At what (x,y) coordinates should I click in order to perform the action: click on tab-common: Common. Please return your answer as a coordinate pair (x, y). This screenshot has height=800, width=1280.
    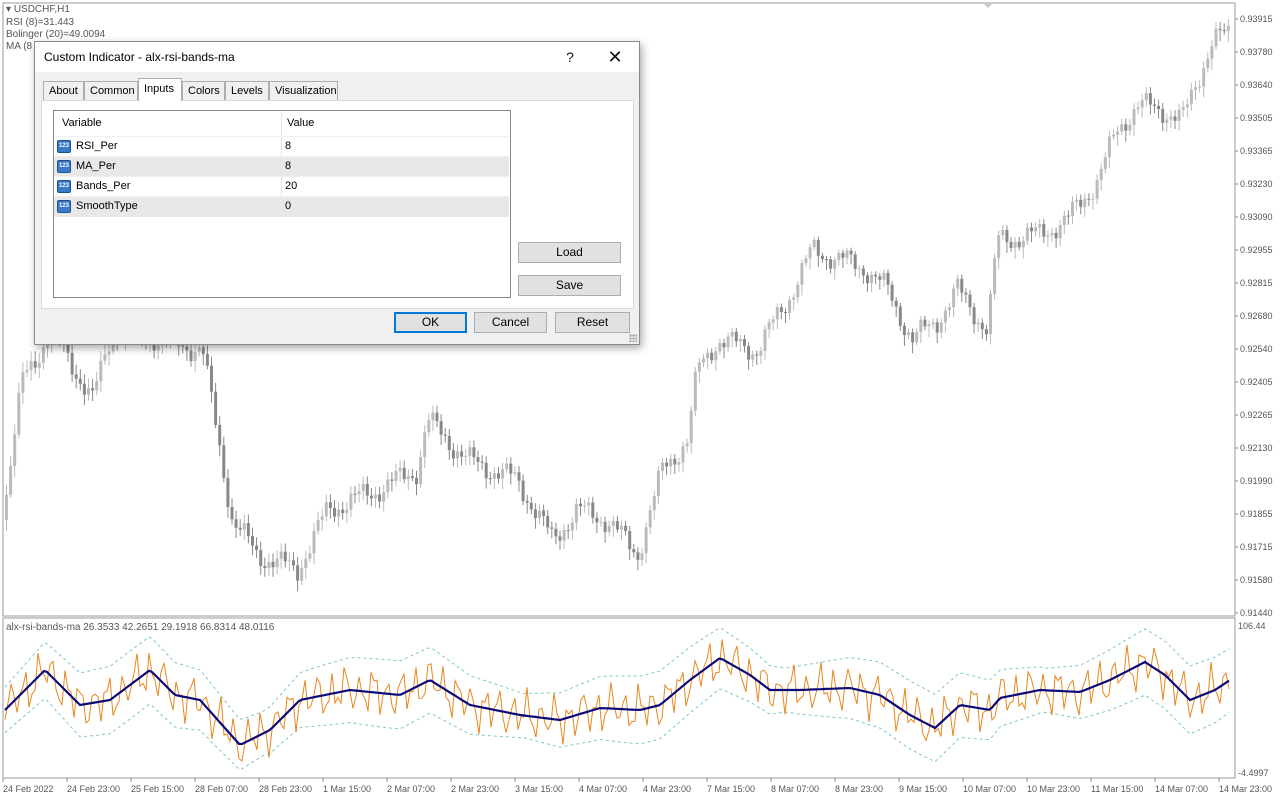
    Looking at the image, I should click on (111, 90).